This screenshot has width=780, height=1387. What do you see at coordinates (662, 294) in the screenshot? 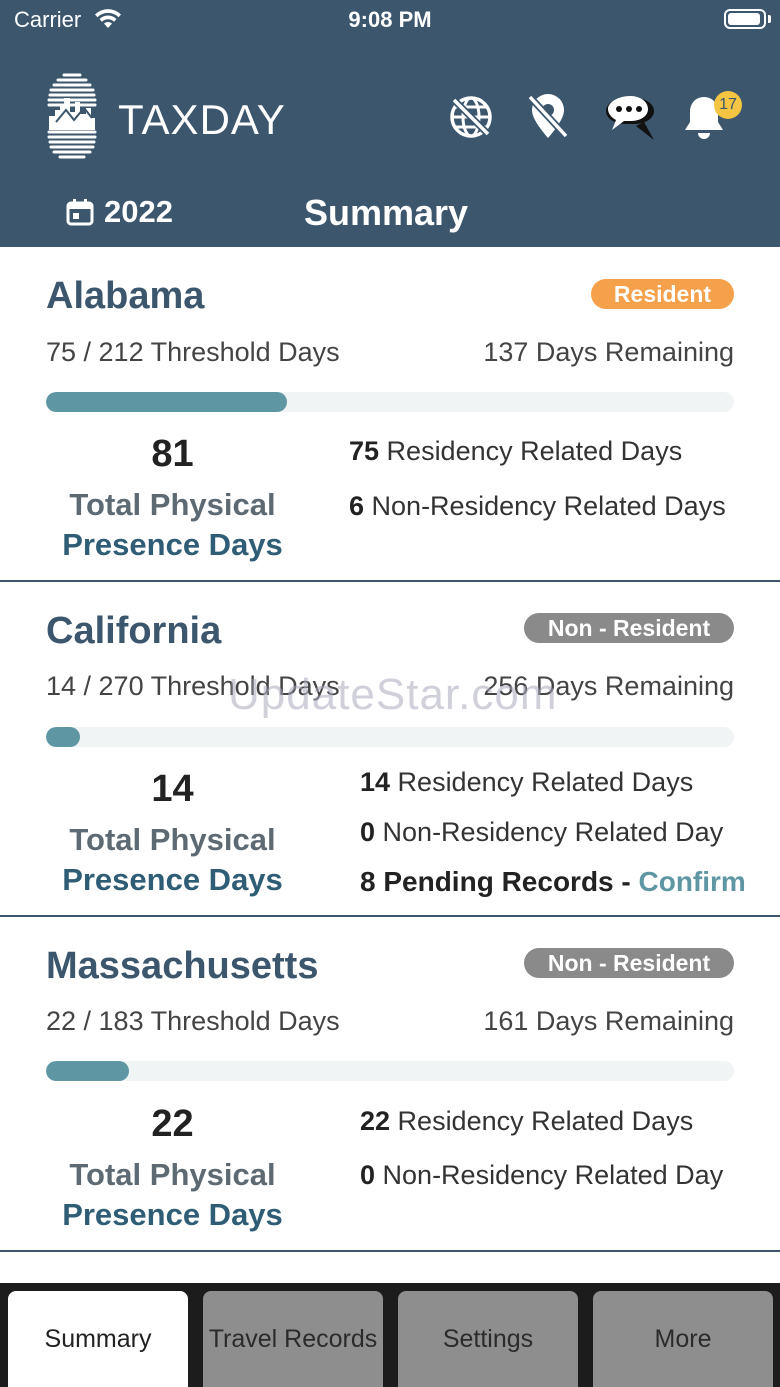
I see `status-badge: Resident` at bounding box center [662, 294].